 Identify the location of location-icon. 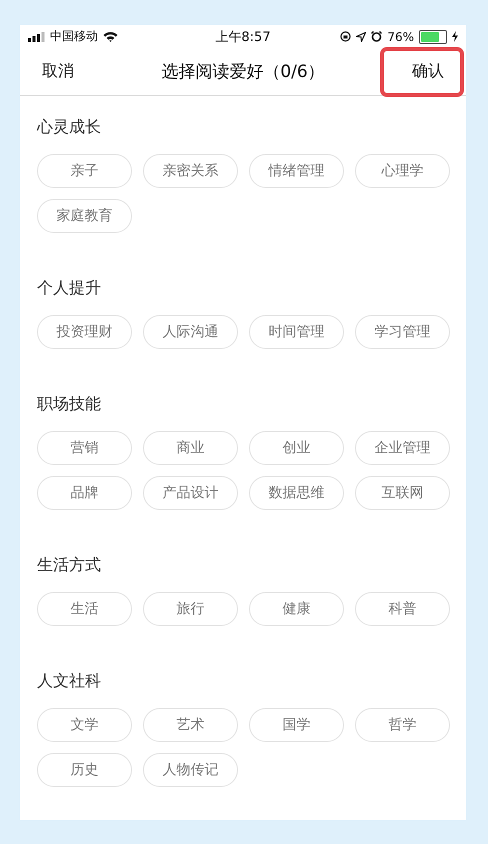
(361, 37).